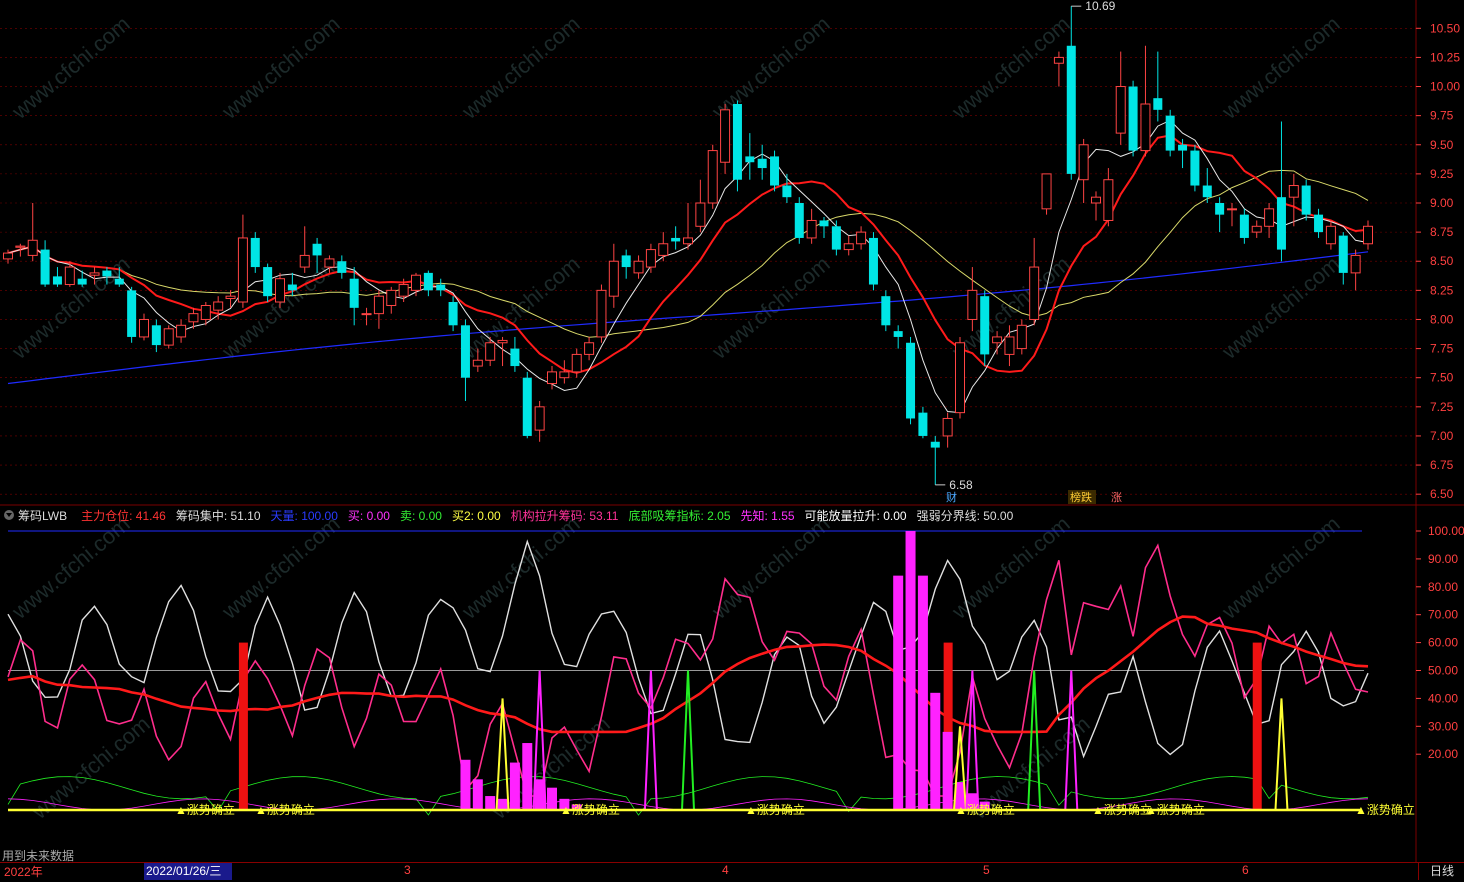 The image size is (1464, 882). I want to click on position-bar, so click(243, 726).